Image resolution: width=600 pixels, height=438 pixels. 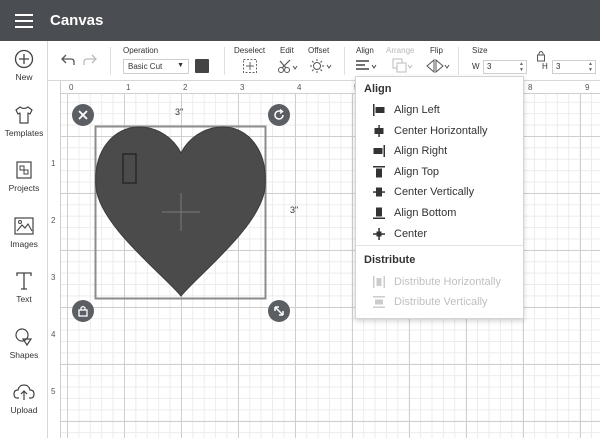 I want to click on text-icon, so click(x=24, y=281).